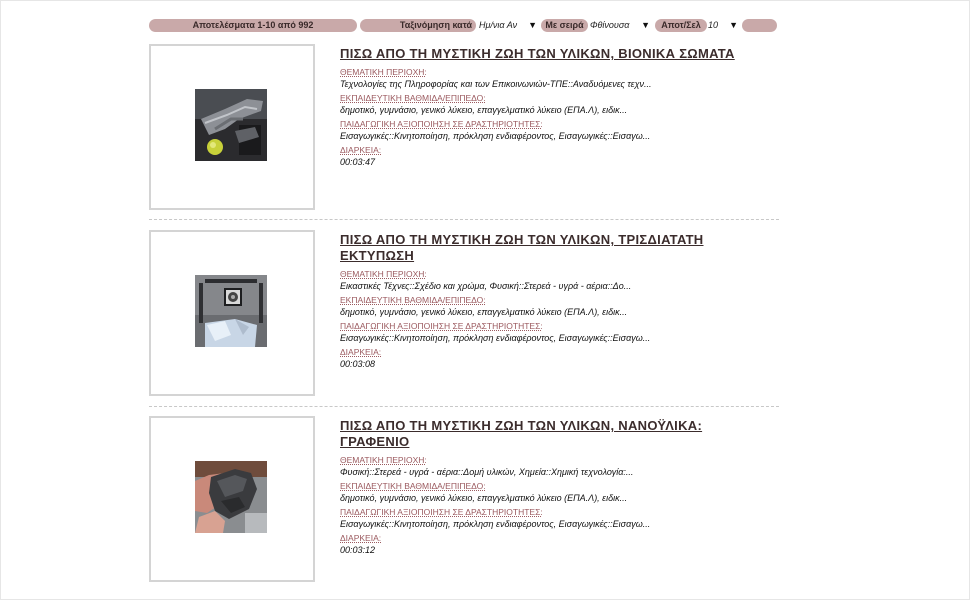 The image size is (970, 600). I want to click on graphite-rock-thumbnail, so click(231, 497).